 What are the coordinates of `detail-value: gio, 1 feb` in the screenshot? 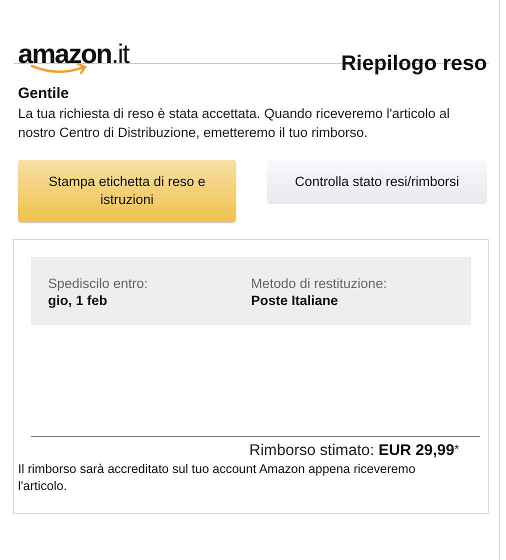 It's located at (78, 300).